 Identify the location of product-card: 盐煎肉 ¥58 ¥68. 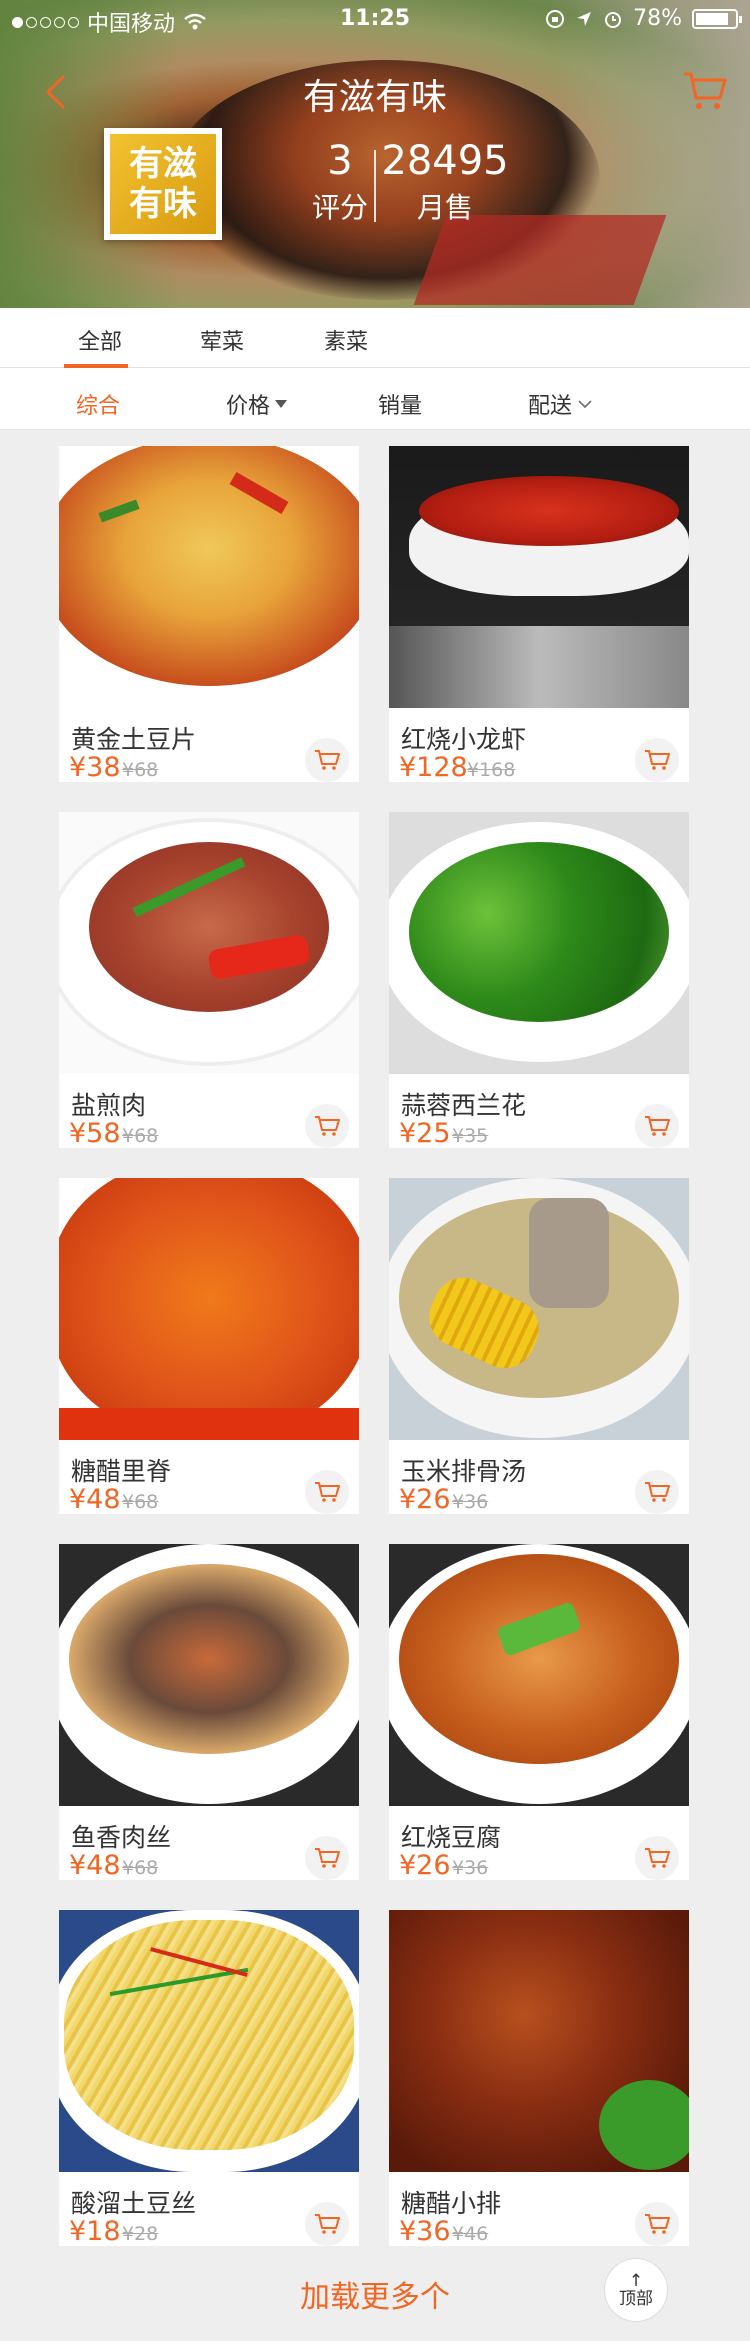
(209, 980).